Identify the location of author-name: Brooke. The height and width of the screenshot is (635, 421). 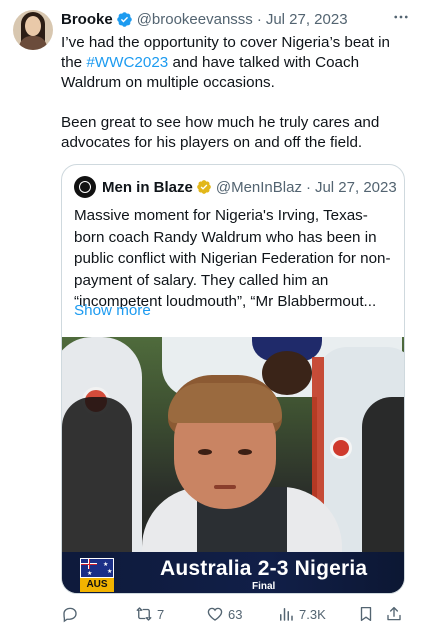
(87, 19).